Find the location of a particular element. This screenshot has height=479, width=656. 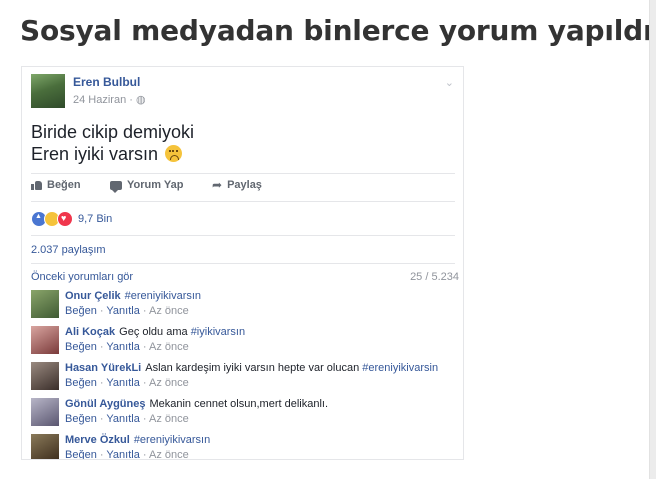

comment-body: Merve Özkul #ereniyikivarsın is located at coordinates (137, 440).